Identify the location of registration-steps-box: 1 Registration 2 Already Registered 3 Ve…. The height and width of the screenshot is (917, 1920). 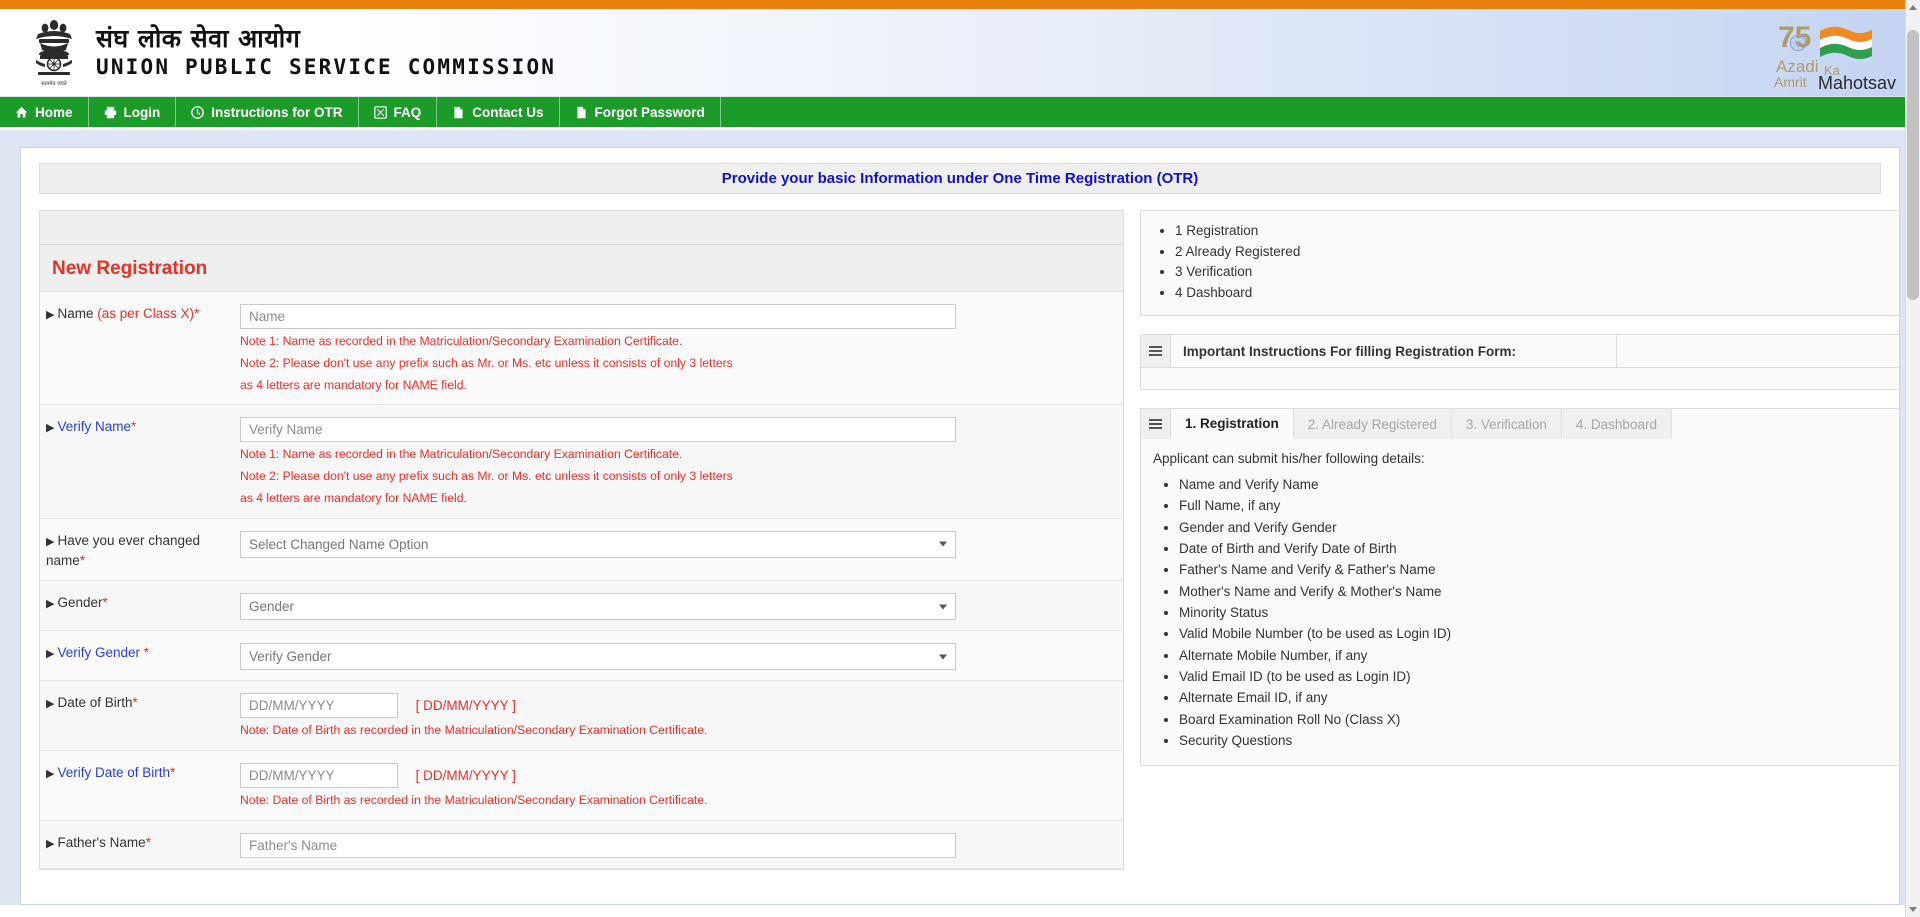
(1519, 263).